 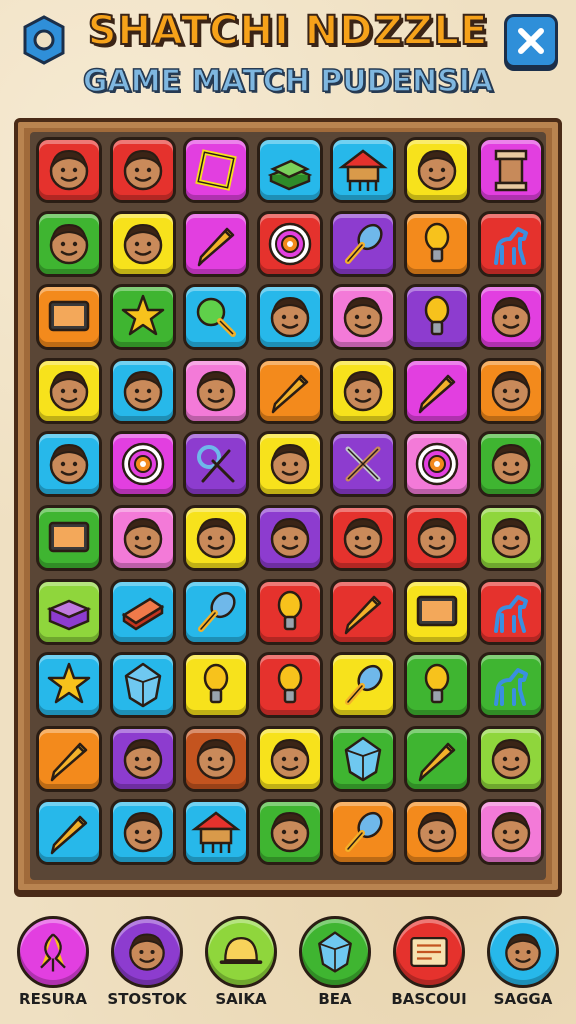 I want to click on power-up-6: SAGGA, so click(x=523, y=968).